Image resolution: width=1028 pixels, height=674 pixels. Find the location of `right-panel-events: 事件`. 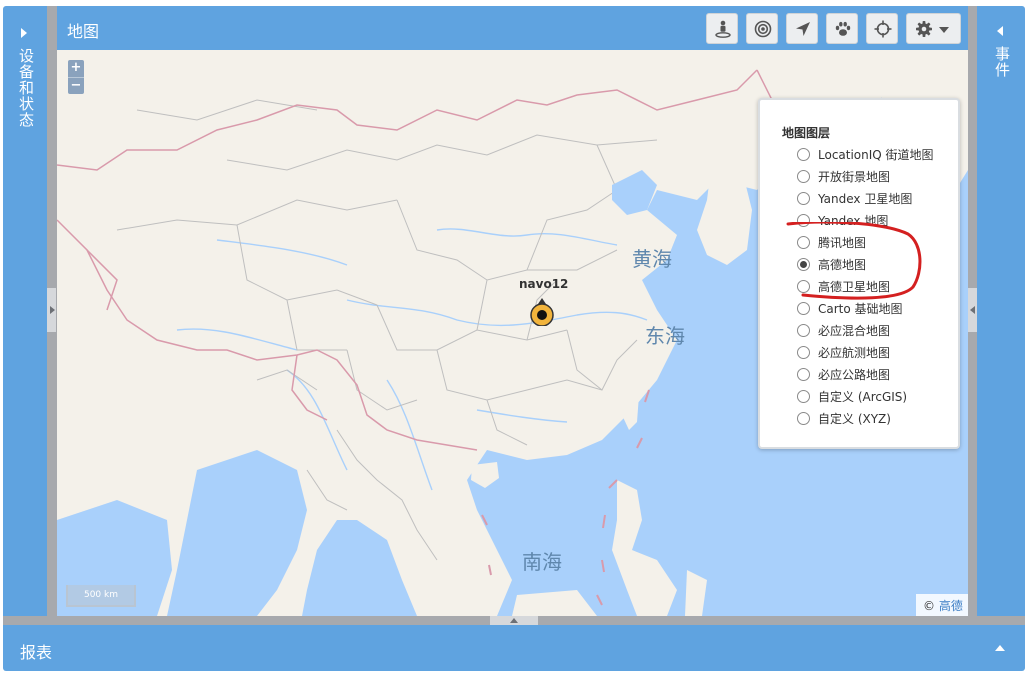

right-panel-events: 事件 is located at coordinates (1001, 311).